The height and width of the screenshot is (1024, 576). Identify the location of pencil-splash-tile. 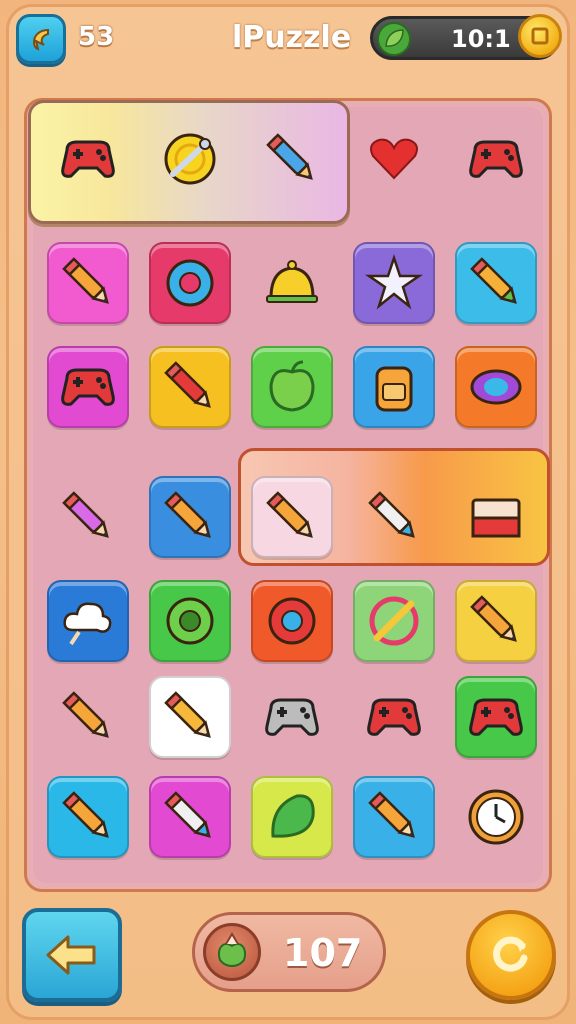
(292, 159).